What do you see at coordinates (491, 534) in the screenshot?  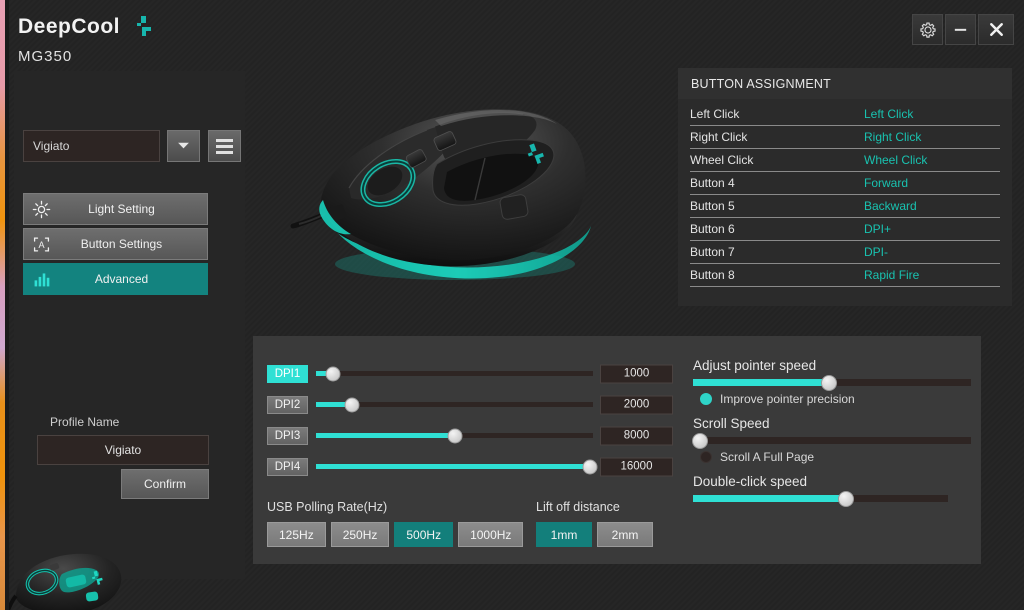 I see `polling-rate-option-1000: 1000Hz` at bounding box center [491, 534].